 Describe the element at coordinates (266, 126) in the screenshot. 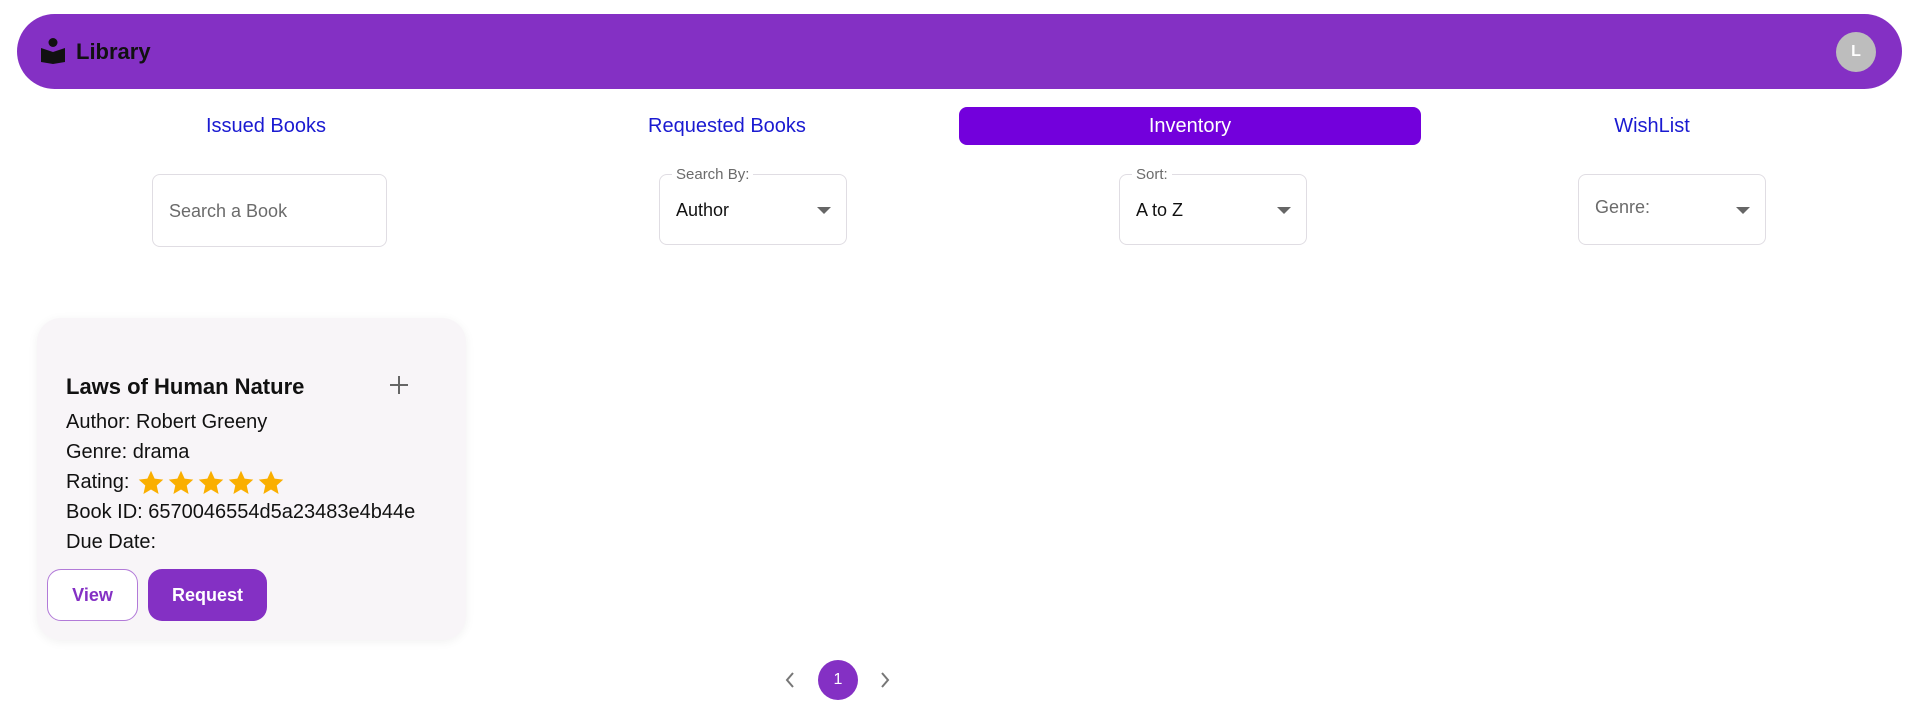

I see `tab-issued-books: Issued Books` at that location.